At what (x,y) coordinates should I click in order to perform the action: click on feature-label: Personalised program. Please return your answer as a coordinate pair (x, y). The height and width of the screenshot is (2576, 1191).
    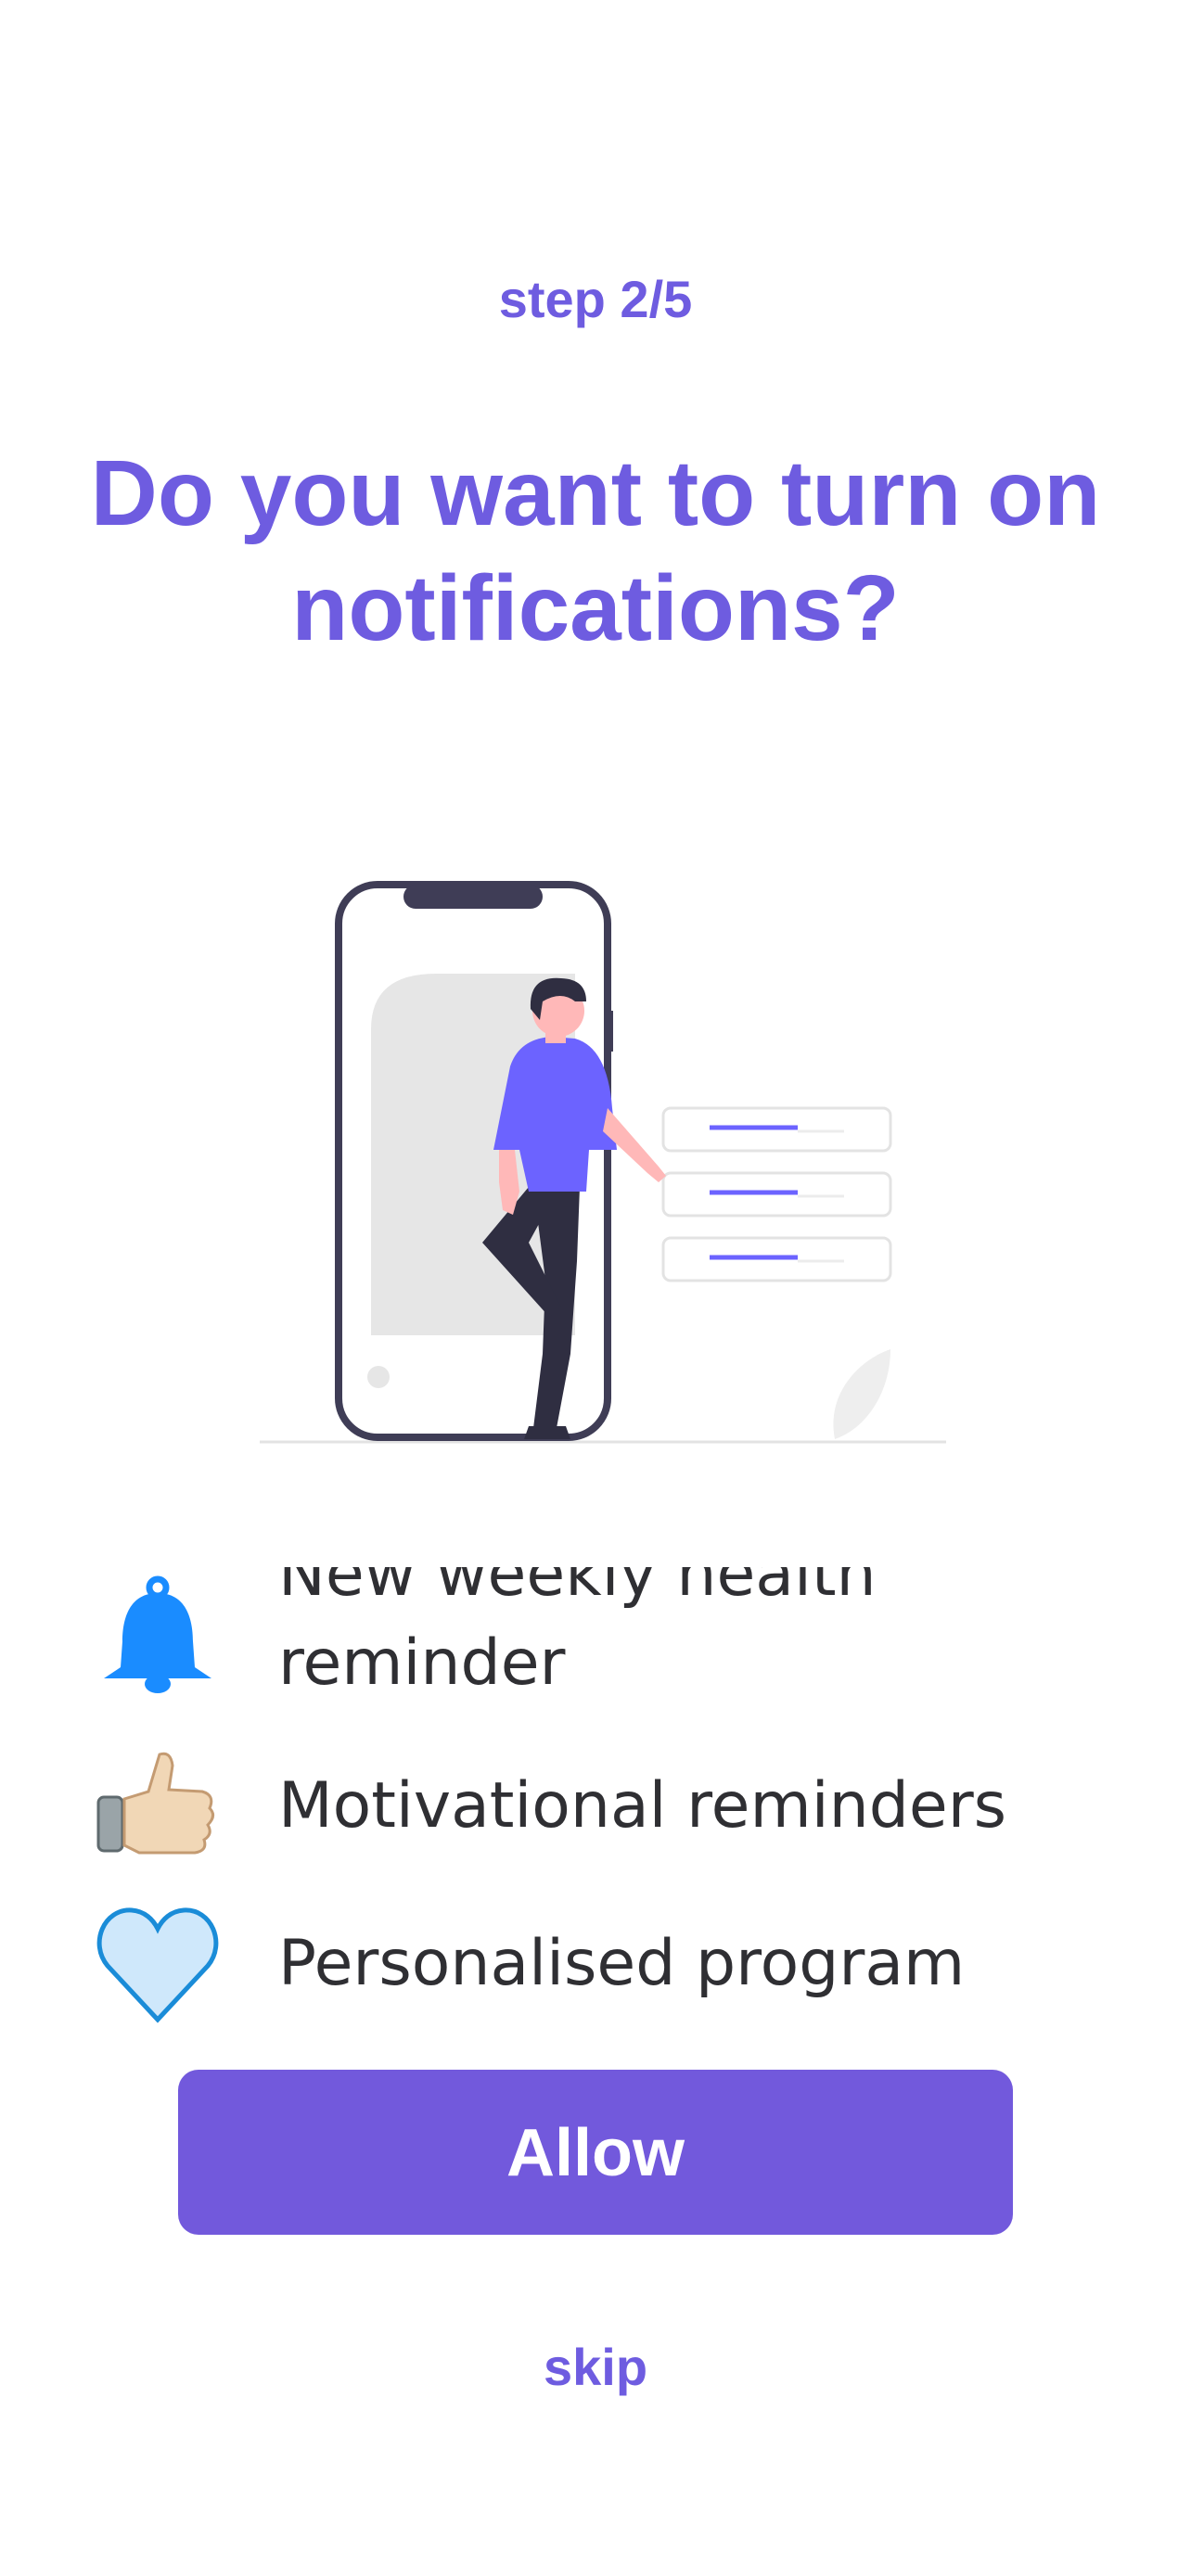
    Looking at the image, I should click on (622, 1964).